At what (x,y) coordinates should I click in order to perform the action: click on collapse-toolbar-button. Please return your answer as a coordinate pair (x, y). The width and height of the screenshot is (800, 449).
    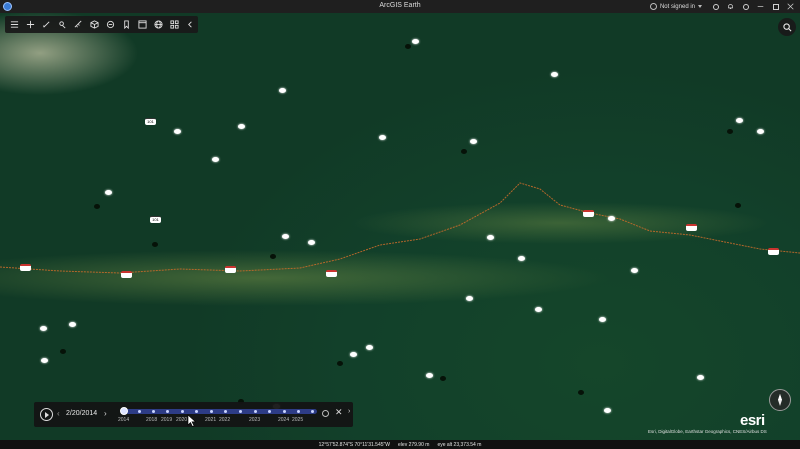
    Looking at the image, I should click on (190, 24).